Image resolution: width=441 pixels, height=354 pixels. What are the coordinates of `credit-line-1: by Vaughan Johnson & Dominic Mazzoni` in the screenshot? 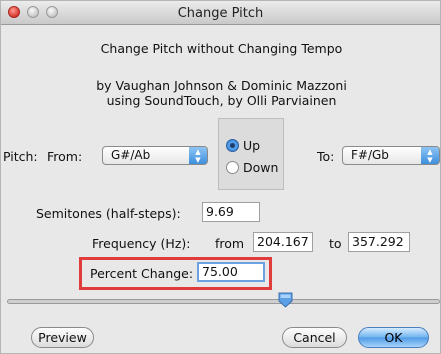 It's located at (221, 85).